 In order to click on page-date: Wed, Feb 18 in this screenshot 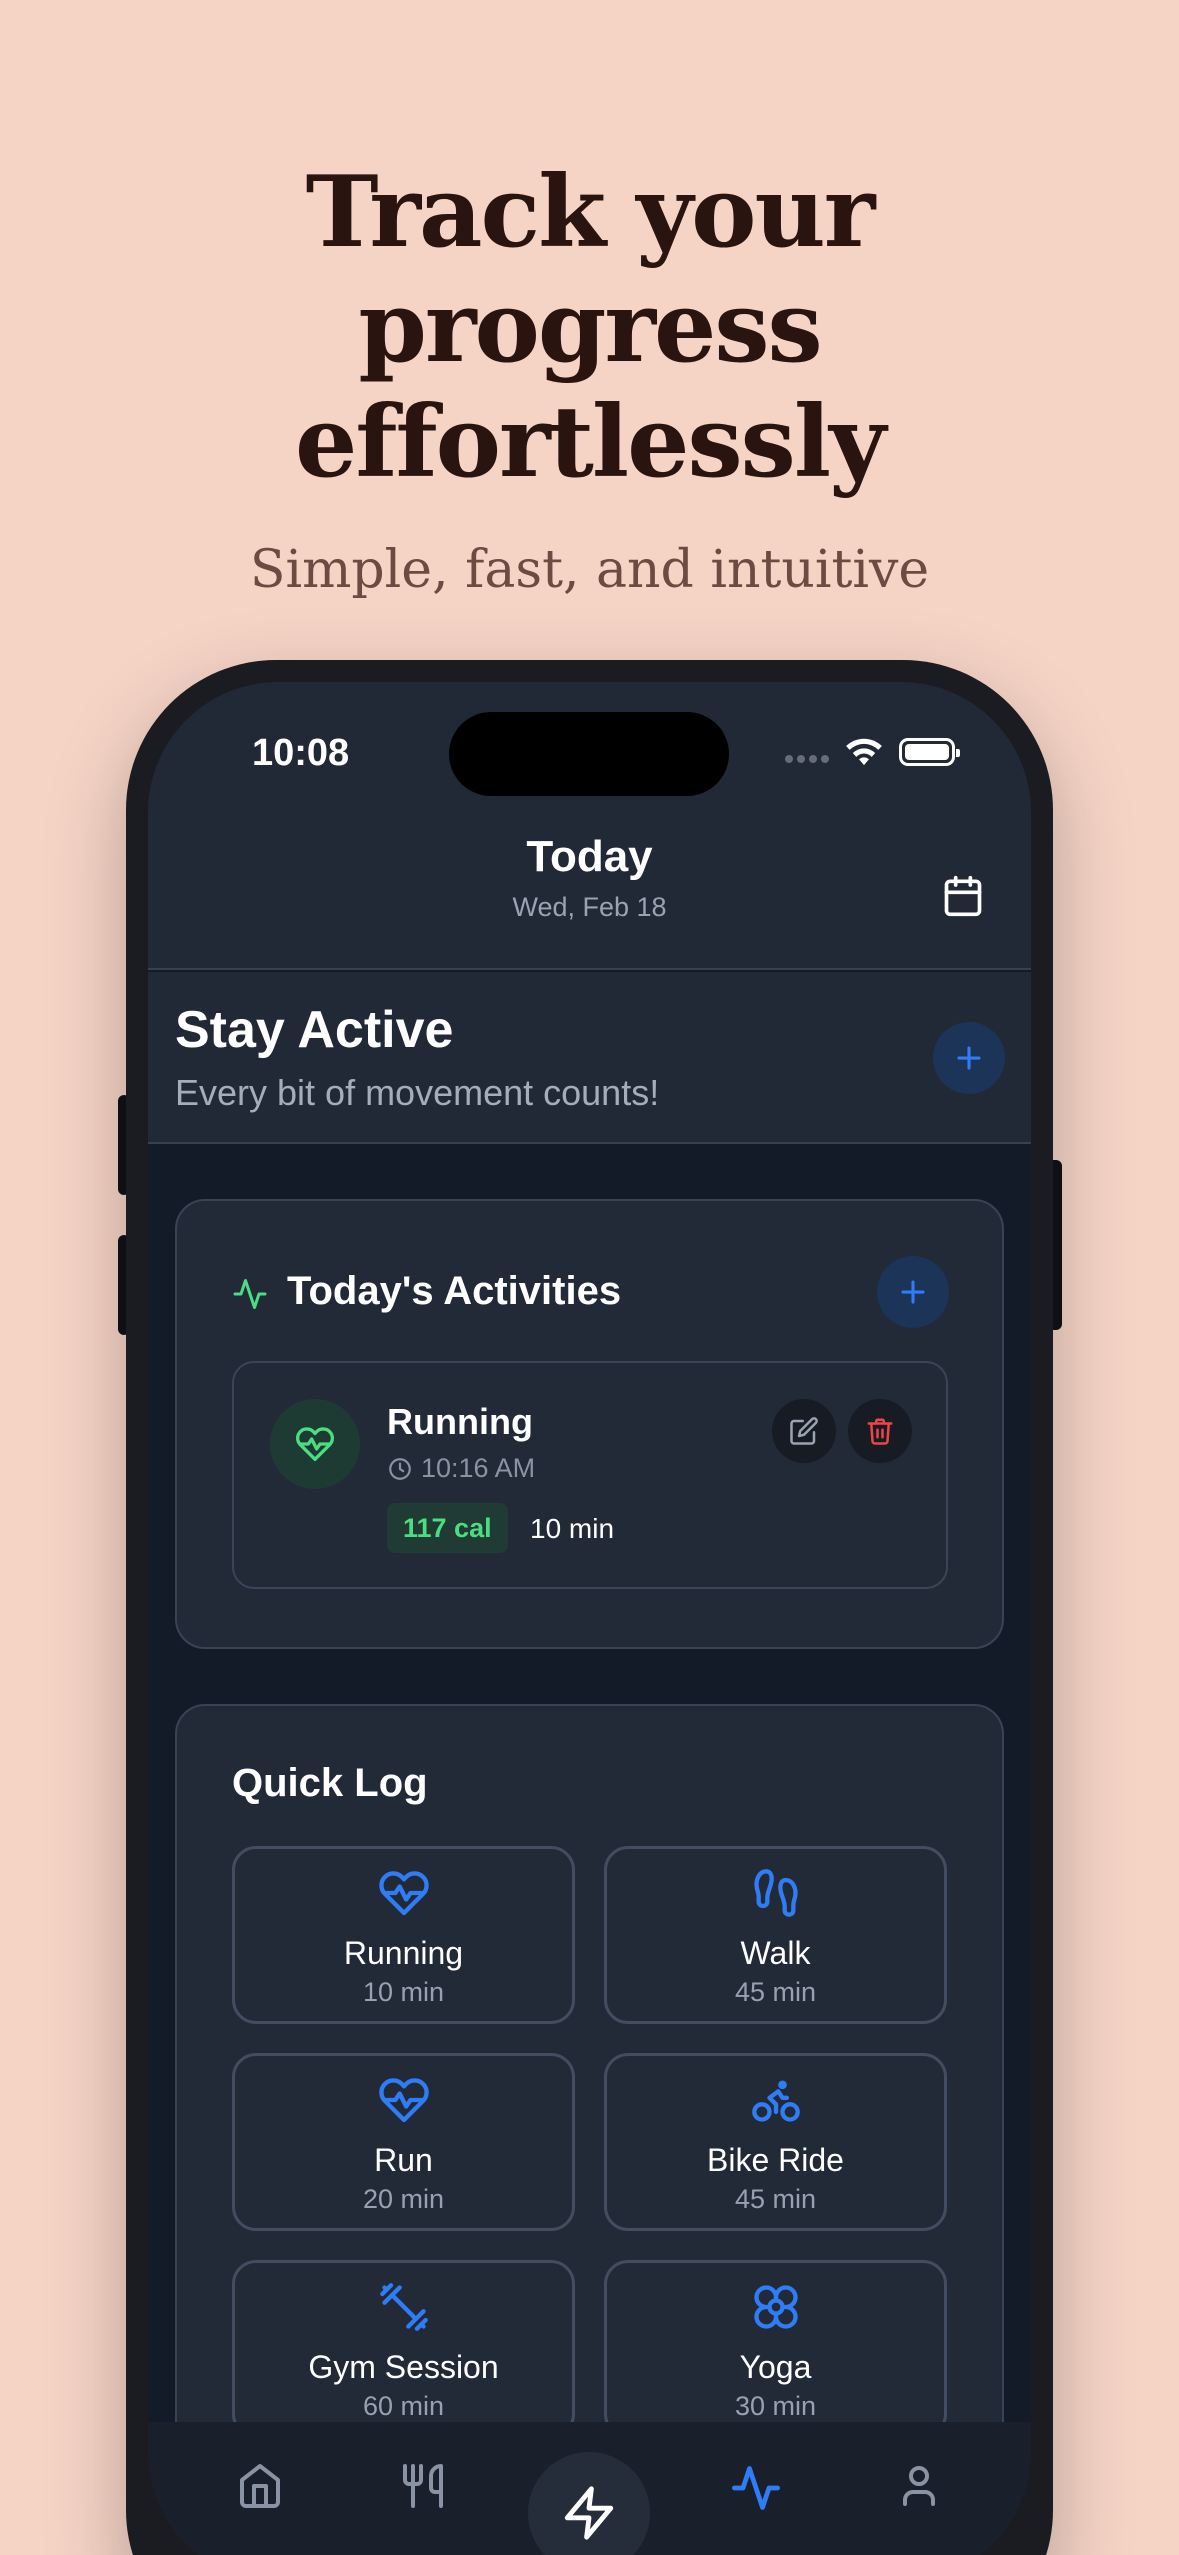, I will do `click(589, 907)`.